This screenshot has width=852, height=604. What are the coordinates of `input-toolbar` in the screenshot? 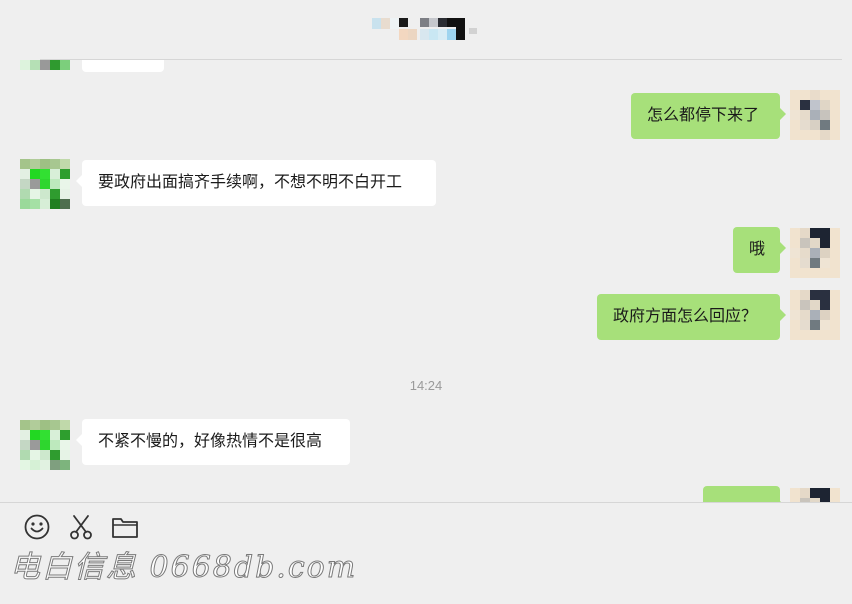 It's located at (81, 527).